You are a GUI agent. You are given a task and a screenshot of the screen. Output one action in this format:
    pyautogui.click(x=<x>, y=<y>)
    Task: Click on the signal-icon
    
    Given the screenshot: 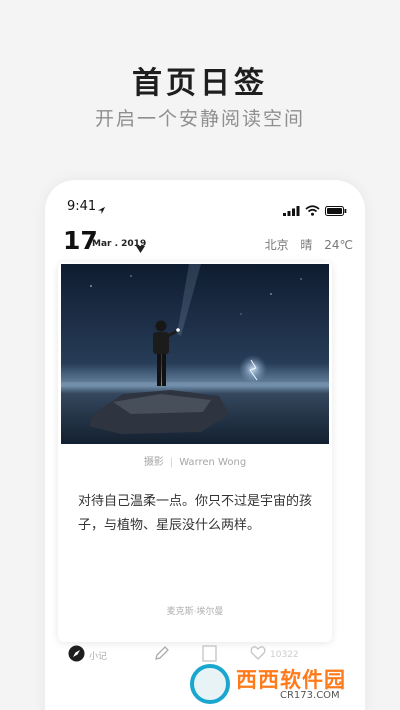 What is the action you would take?
    pyautogui.click(x=291, y=210)
    